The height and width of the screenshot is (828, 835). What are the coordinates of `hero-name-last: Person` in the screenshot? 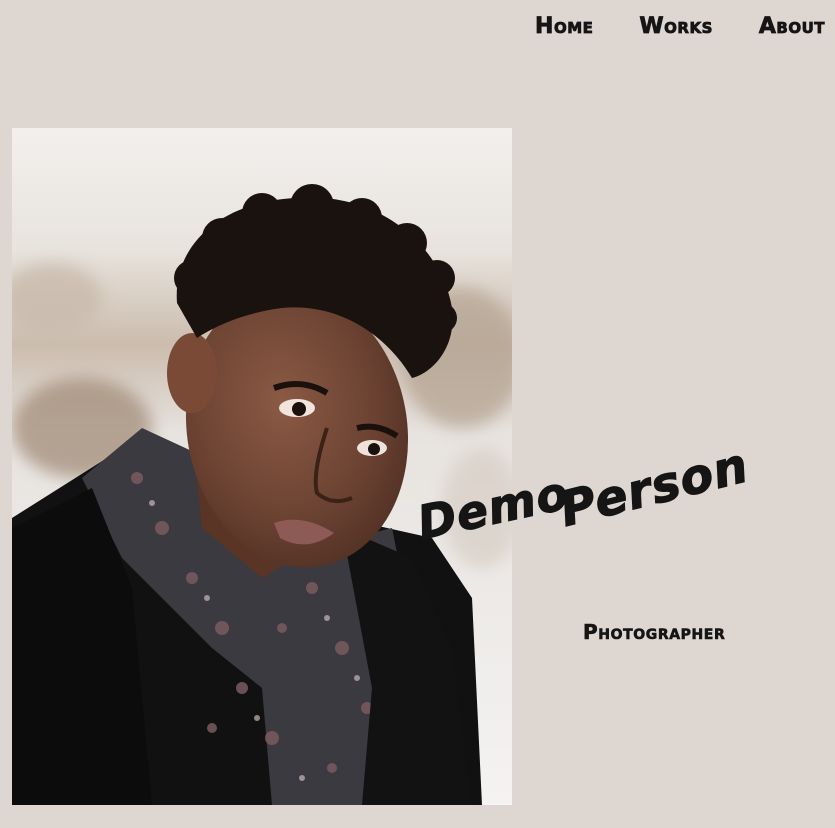 It's located at (654, 488).